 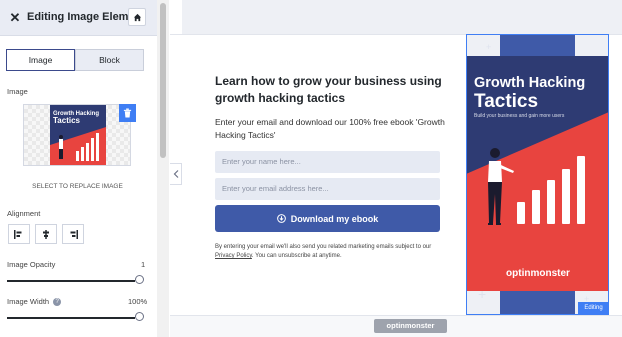 What do you see at coordinates (31, 264) in the screenshot?
I see `opacity-label: Image Opacity` at bounding box center [31, 264].